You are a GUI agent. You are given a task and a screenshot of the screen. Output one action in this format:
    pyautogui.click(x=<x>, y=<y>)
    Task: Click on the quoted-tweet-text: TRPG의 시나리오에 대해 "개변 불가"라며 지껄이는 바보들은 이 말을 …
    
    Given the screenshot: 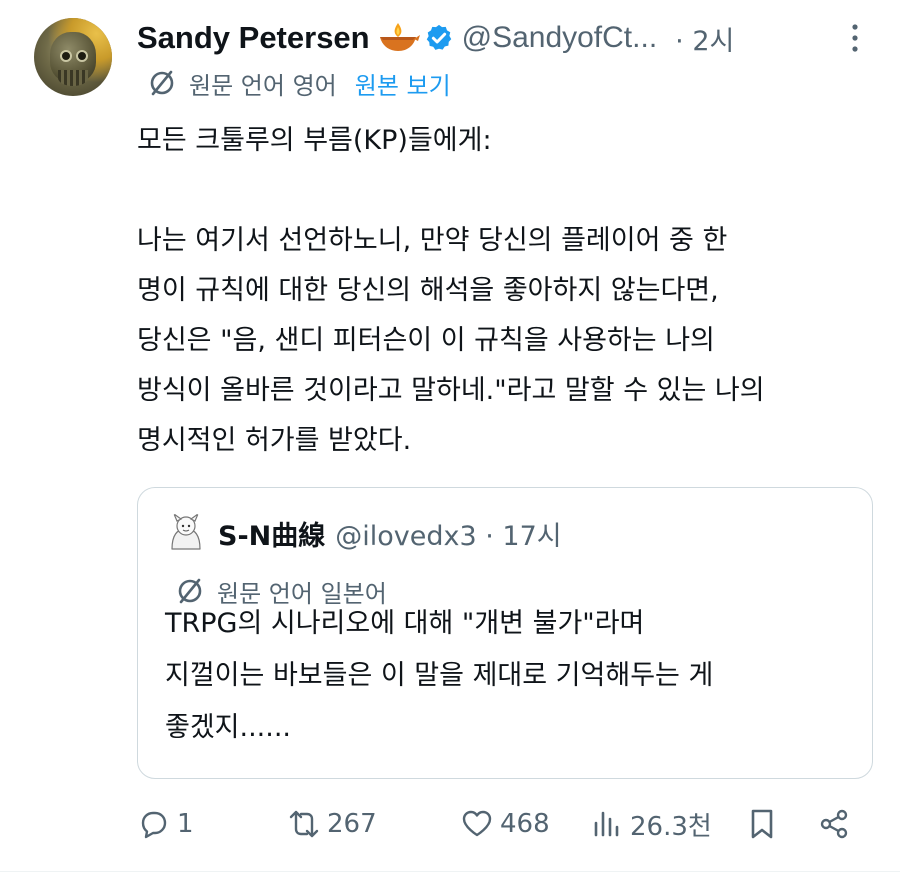 What is the action you would take?
    pyautogui.click(x=510, y=676)
    